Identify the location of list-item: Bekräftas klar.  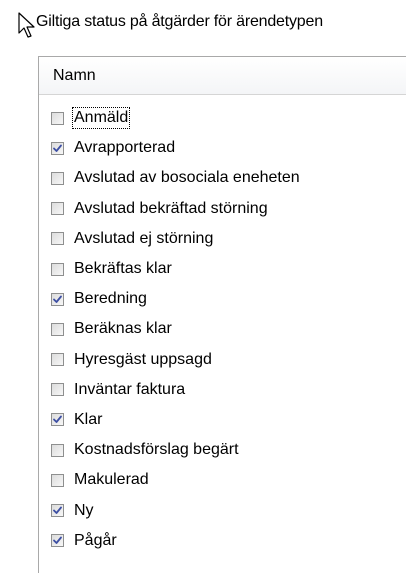
(222, 269).